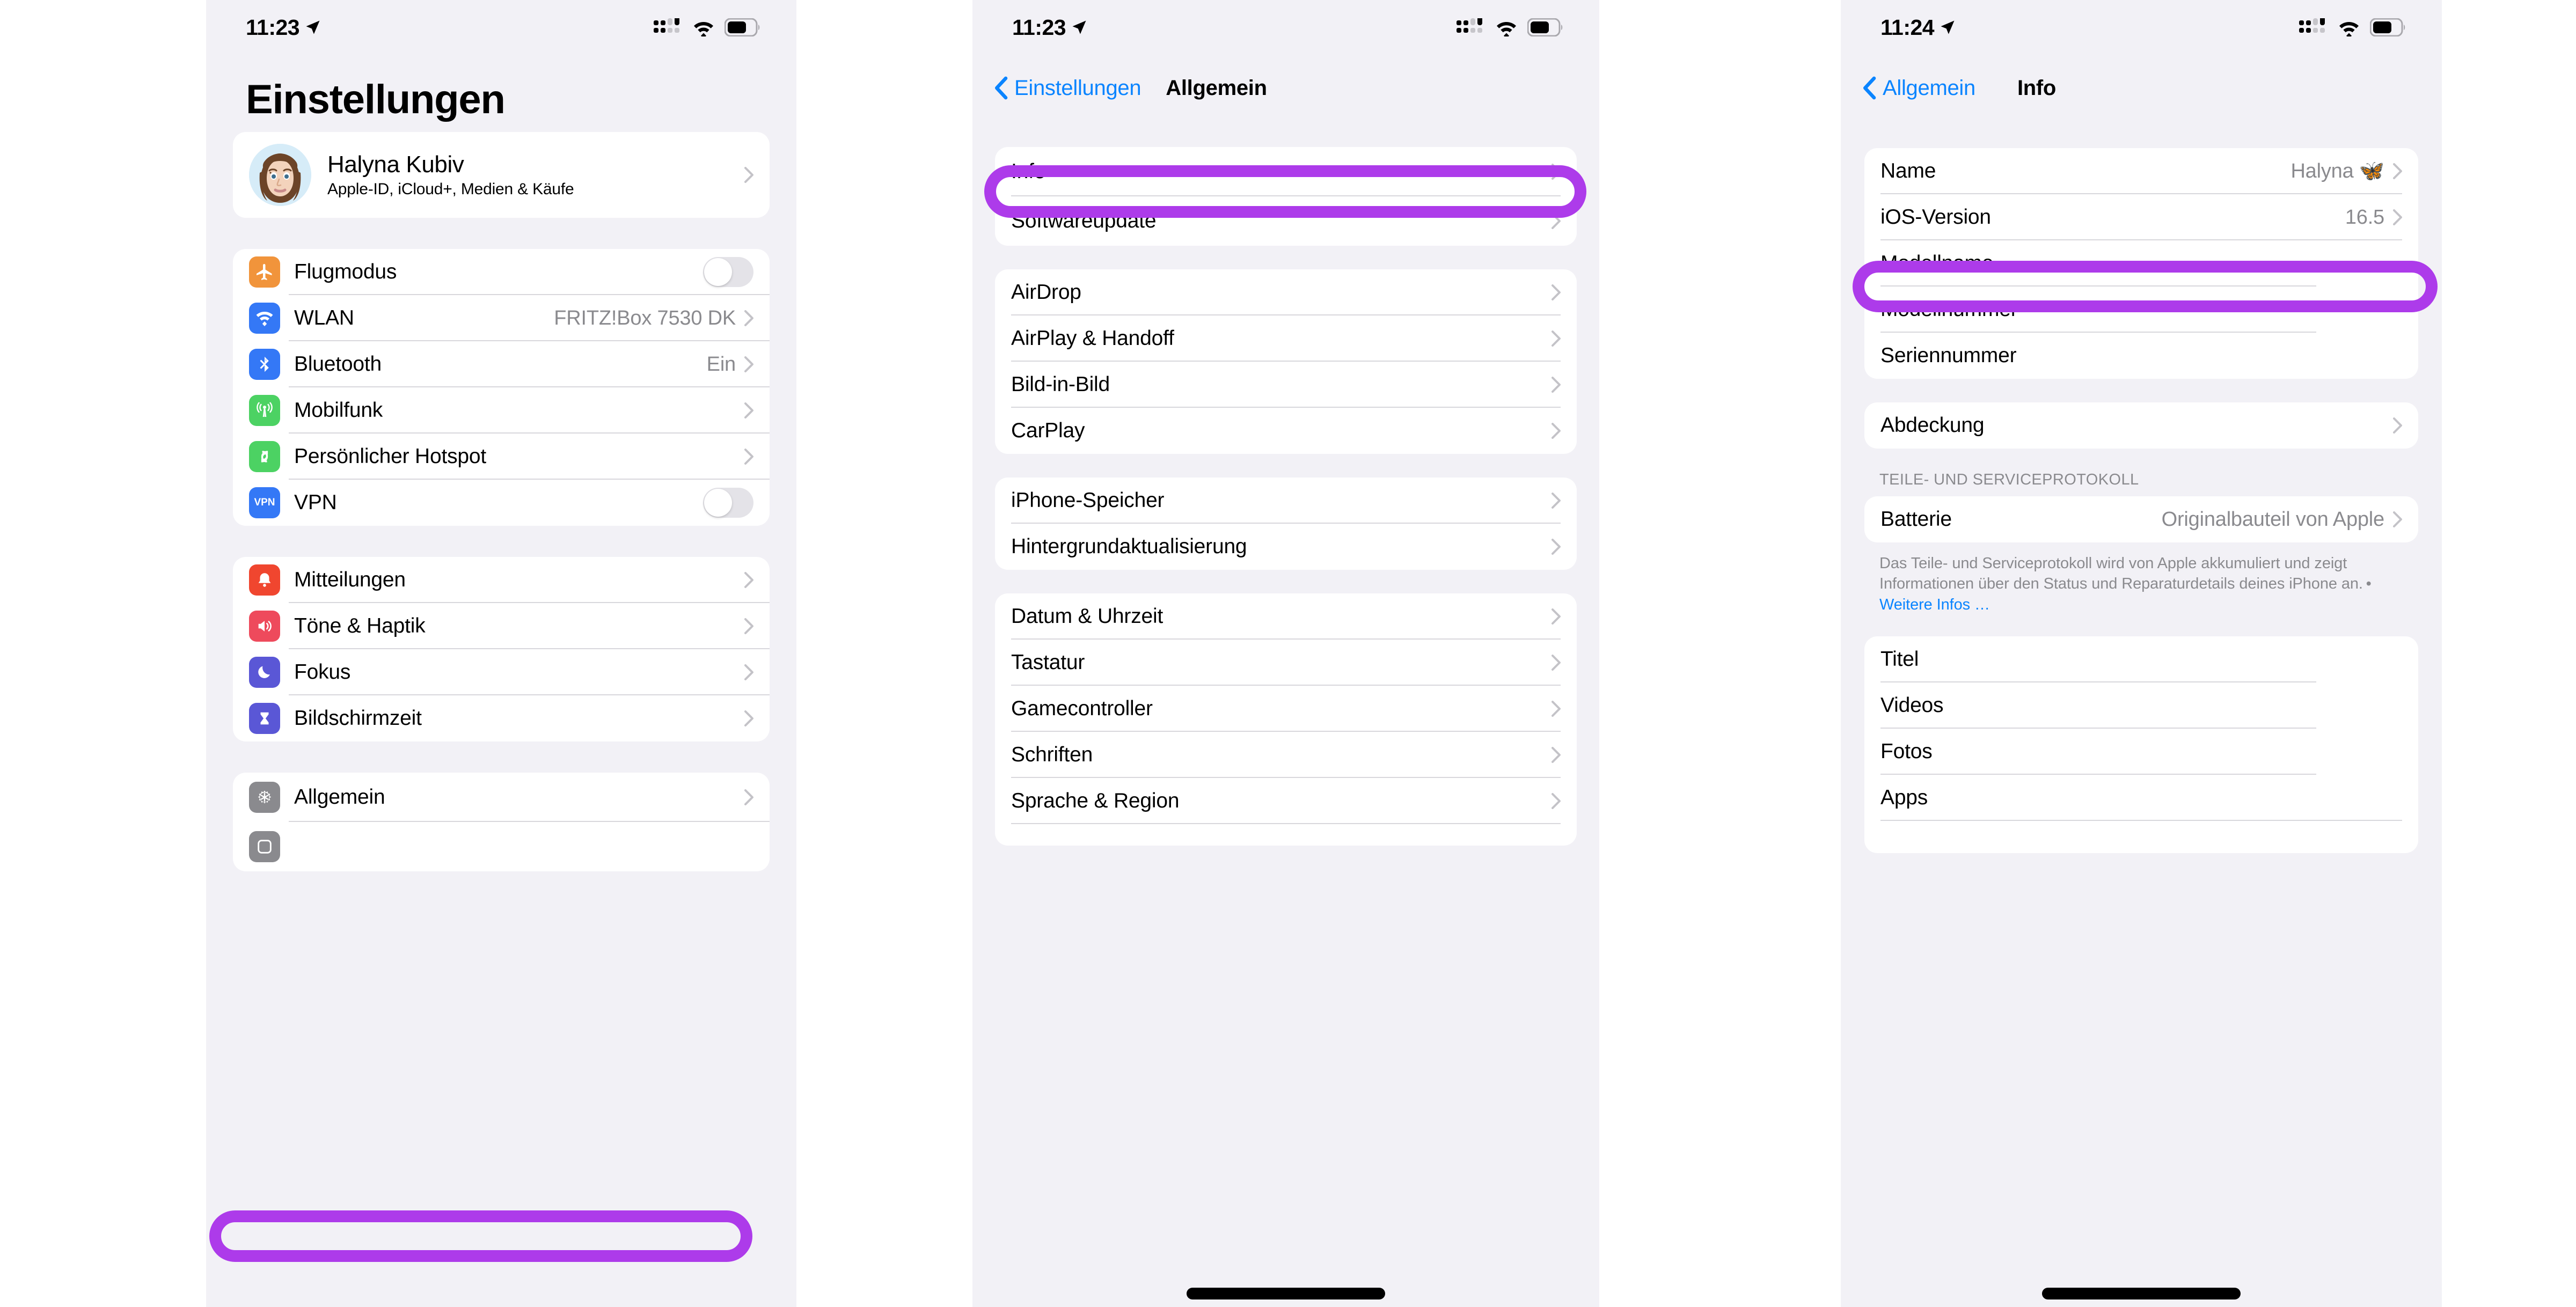  What do you see at coordinates (1286, 431) in the screenshot?
I see `general-row-carplay: CarPlay` at bounding box center [1286, 431].